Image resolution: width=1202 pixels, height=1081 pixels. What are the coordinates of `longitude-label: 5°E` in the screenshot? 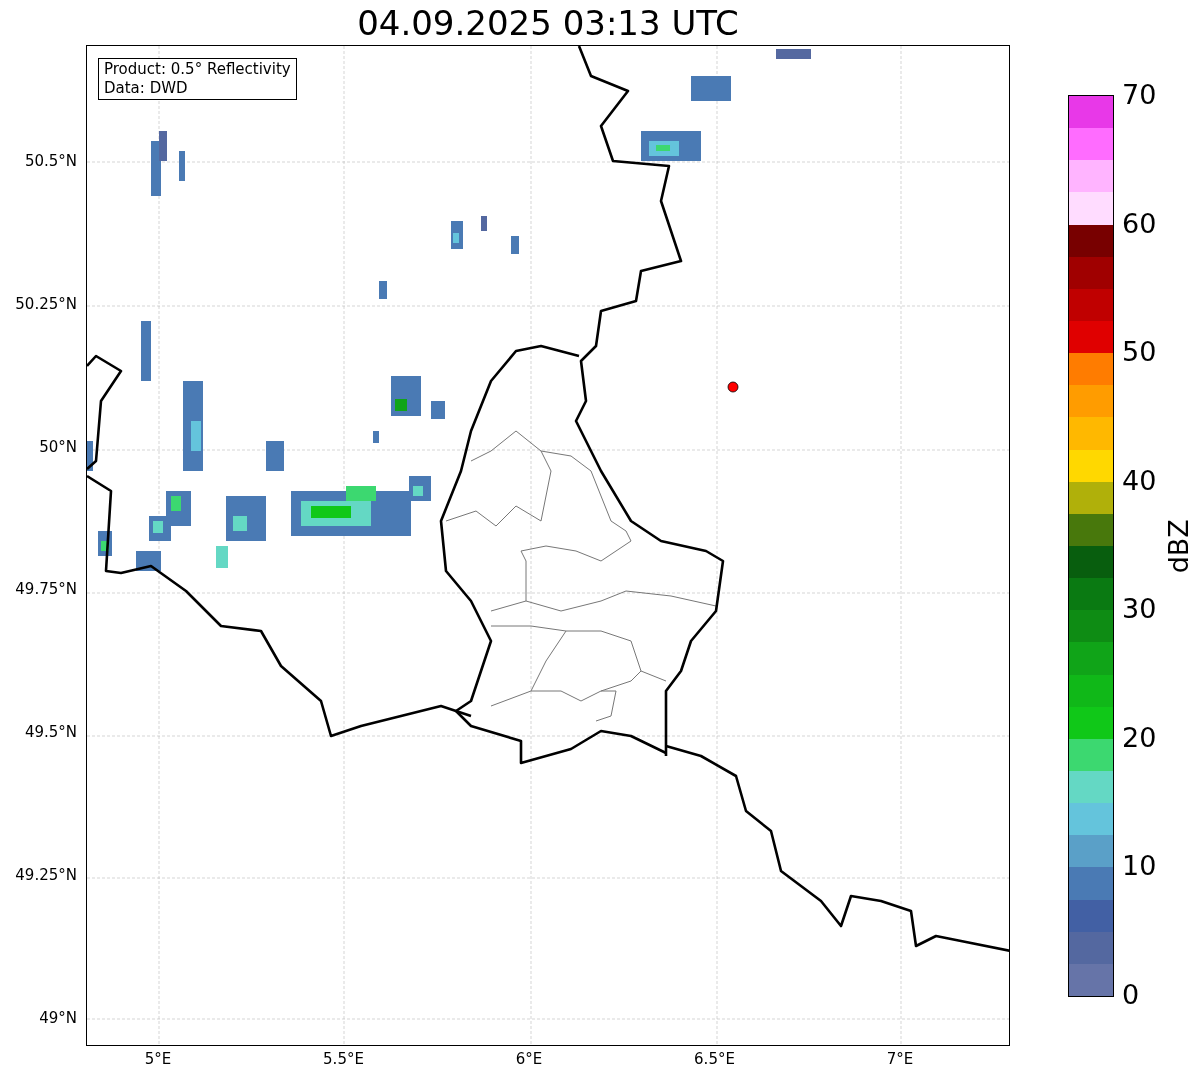 It's located at (158, 1059).